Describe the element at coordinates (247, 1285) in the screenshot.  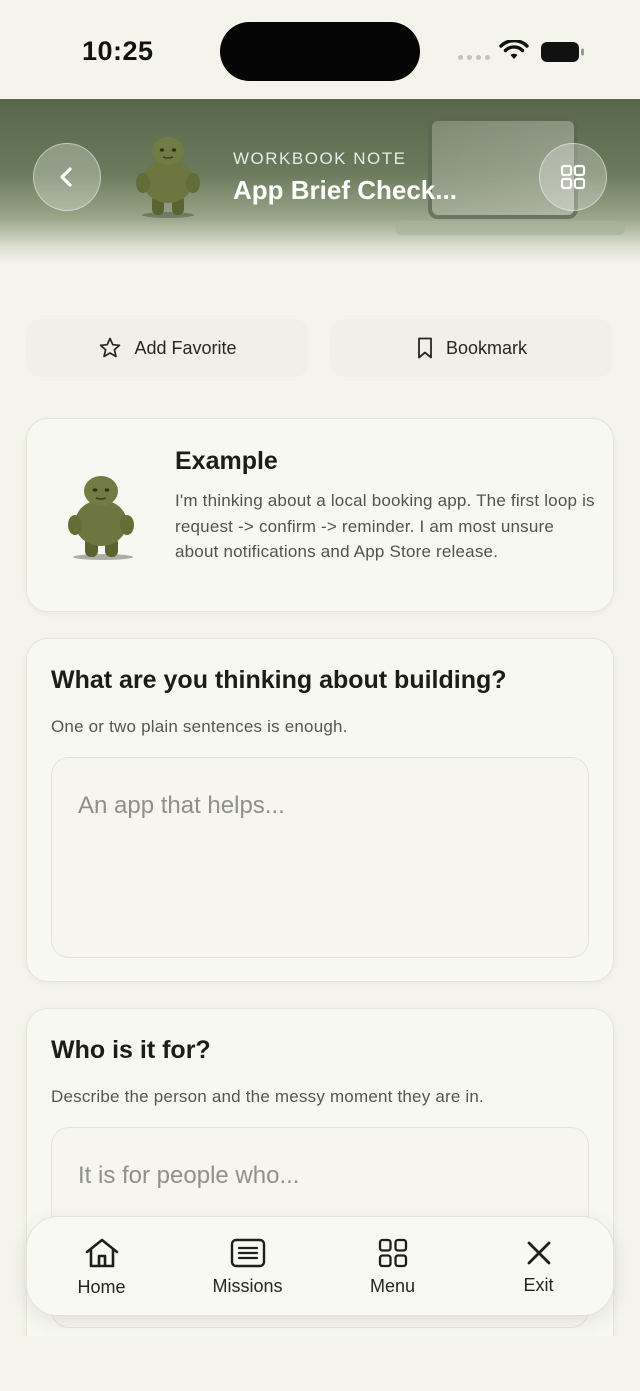
I see `nav-label: Missions` at that location.